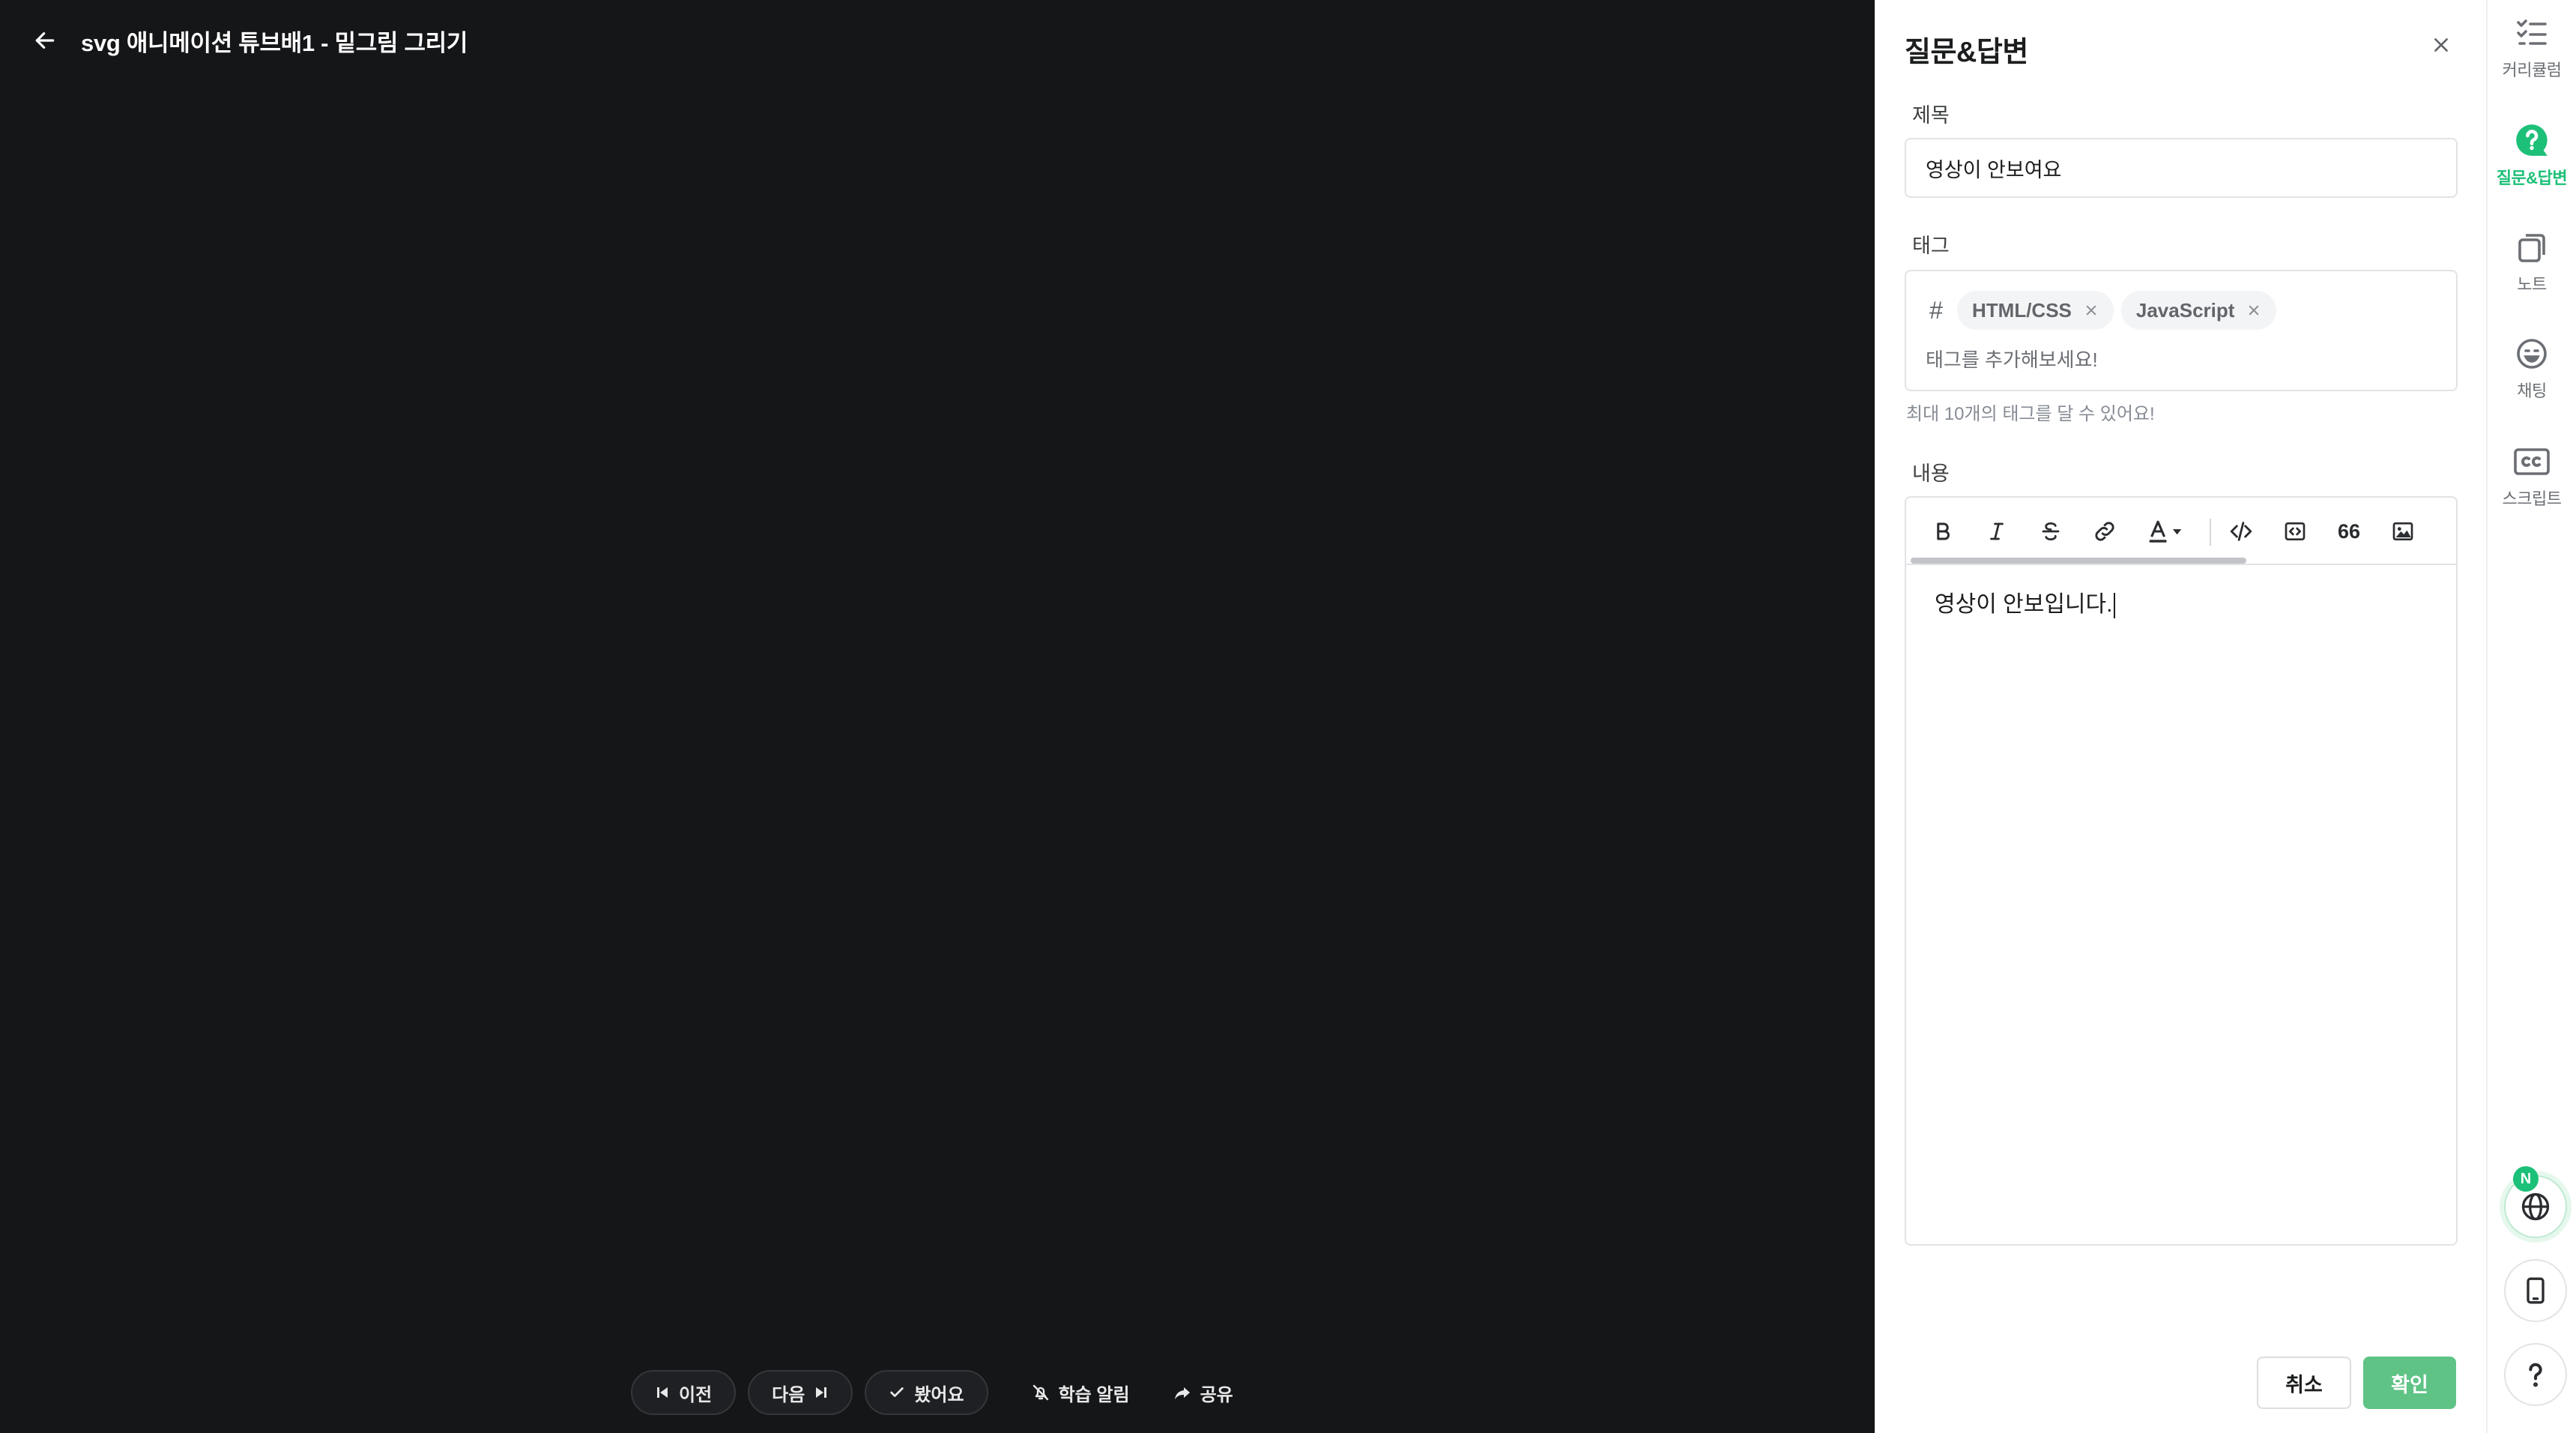 Image resolution: width=2576 pixels, height=1433 pixels. I want to click on question-icon, so click(2532, 140).